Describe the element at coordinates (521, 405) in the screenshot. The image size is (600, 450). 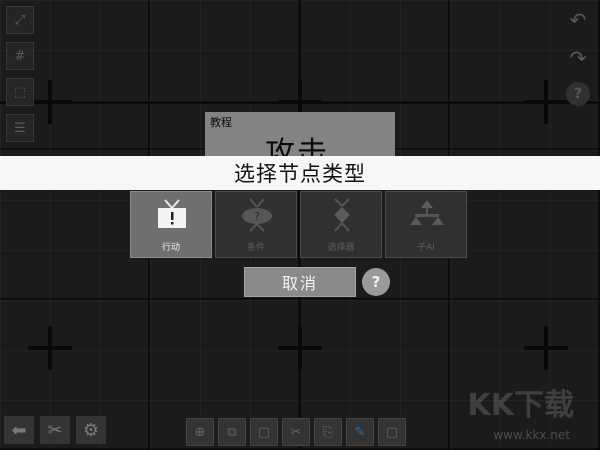
I see `watermark-logo: KK下载` at that location.